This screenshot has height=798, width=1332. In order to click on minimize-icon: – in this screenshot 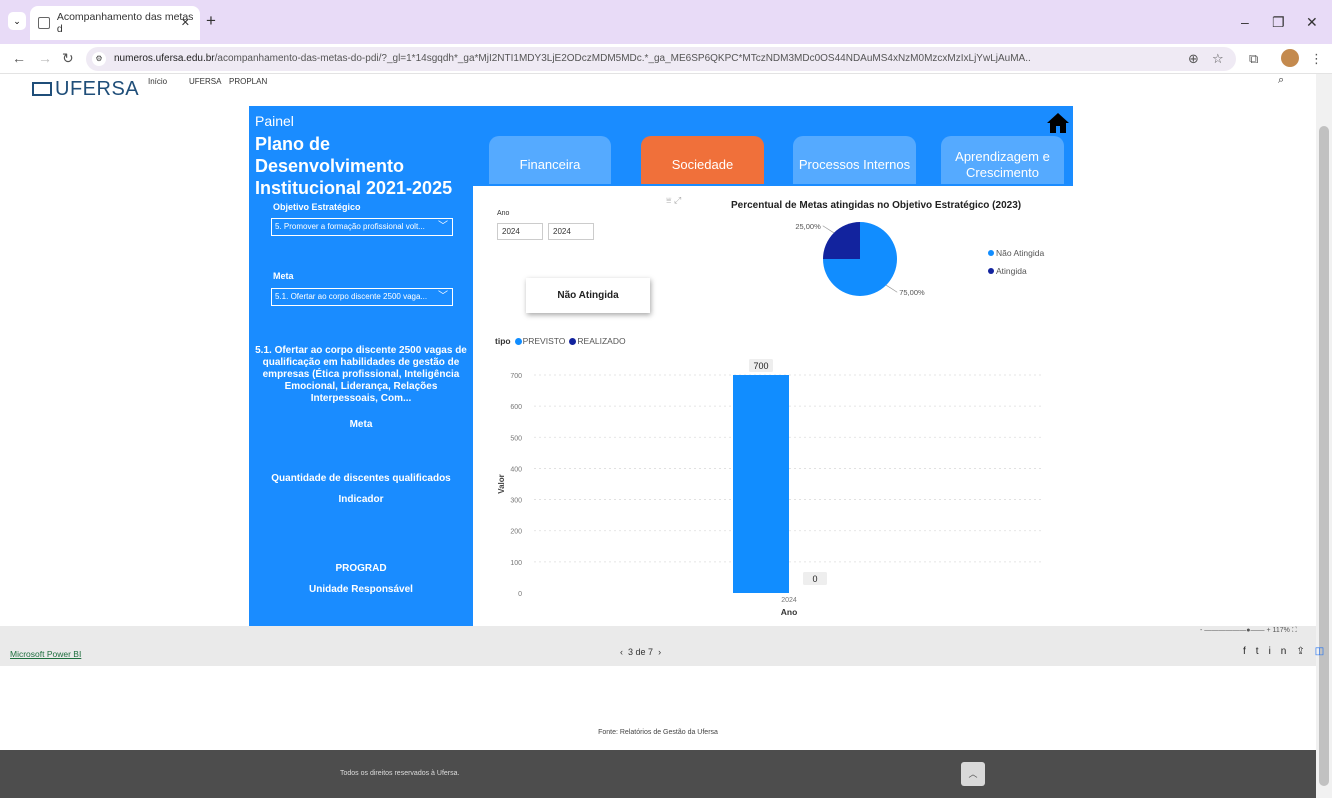, I will do `click(1245, 22)`.